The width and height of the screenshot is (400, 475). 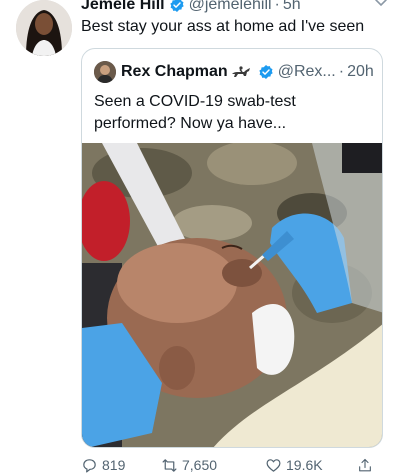 I want to click on tweet-timestamp: 5h, so click(x=292, y=7).